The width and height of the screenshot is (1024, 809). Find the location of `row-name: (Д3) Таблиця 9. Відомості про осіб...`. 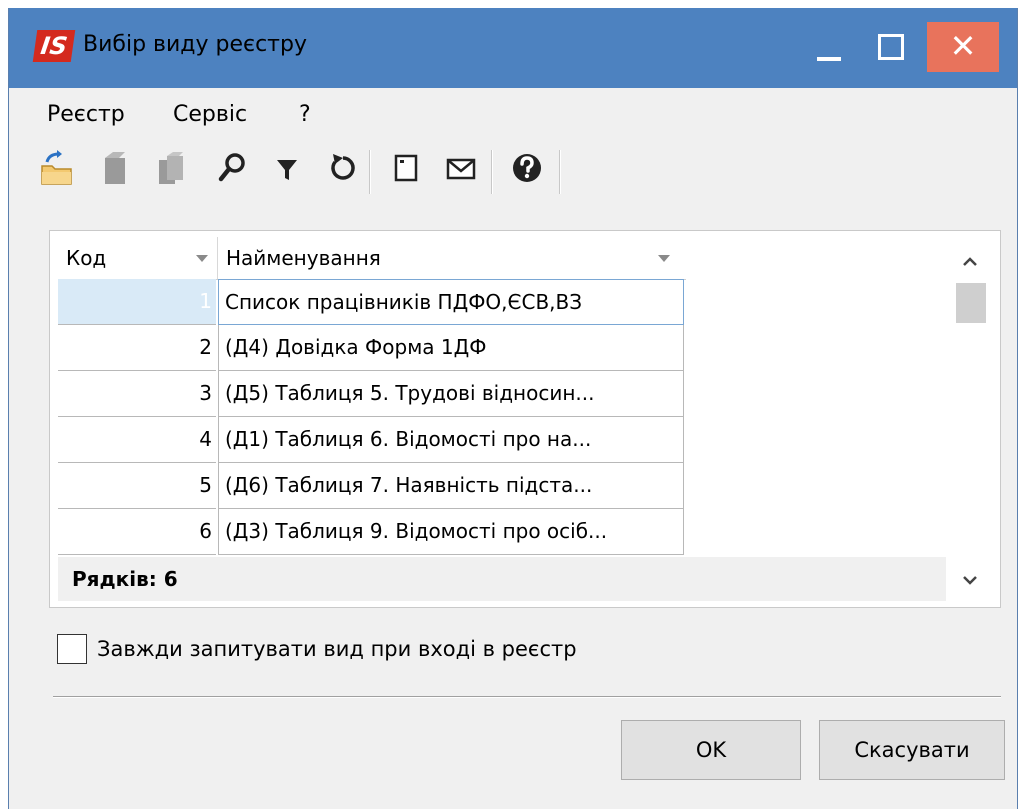

row-name: (Д3) Таблиця 9. Відомості про осіб... is located at coordinates (451, 532).